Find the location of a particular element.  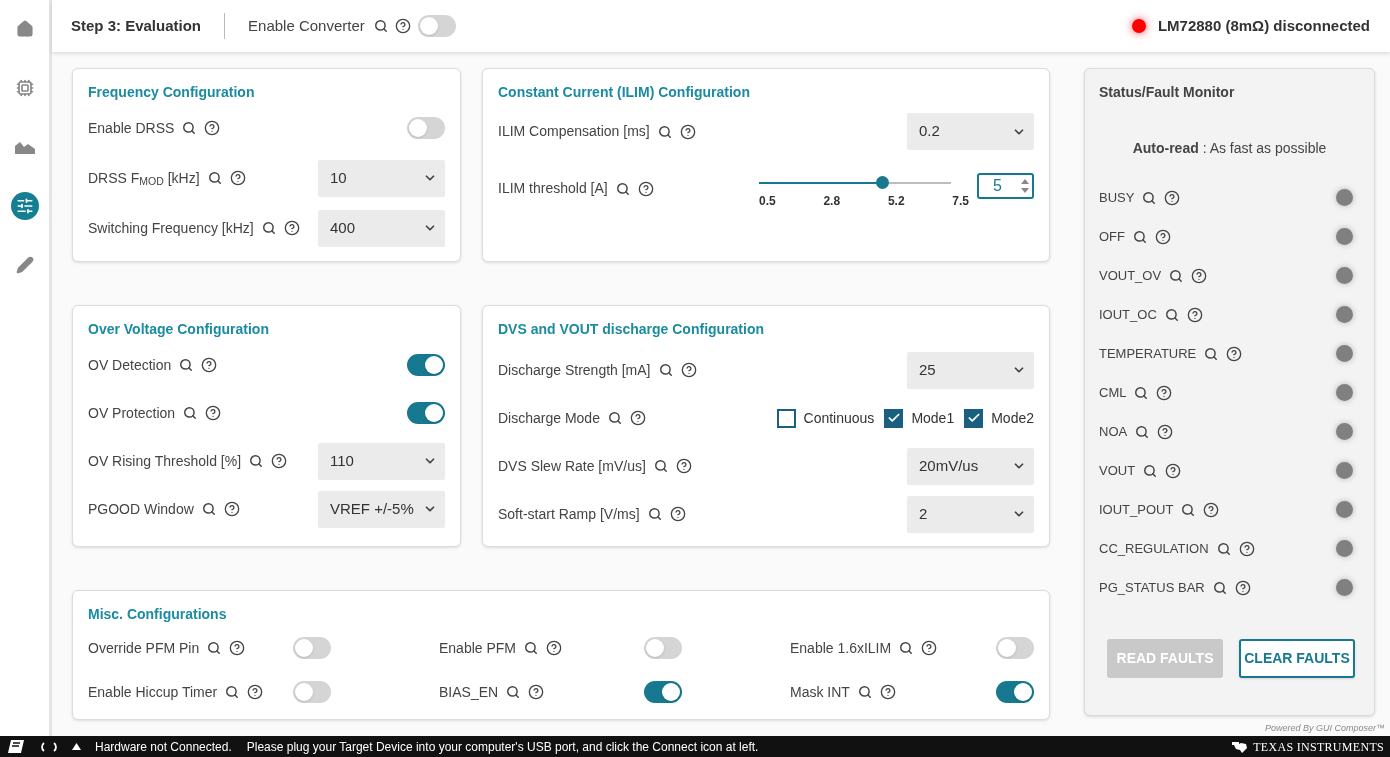

select-field: VREF +/-5% is located at coordinates (381, 509).